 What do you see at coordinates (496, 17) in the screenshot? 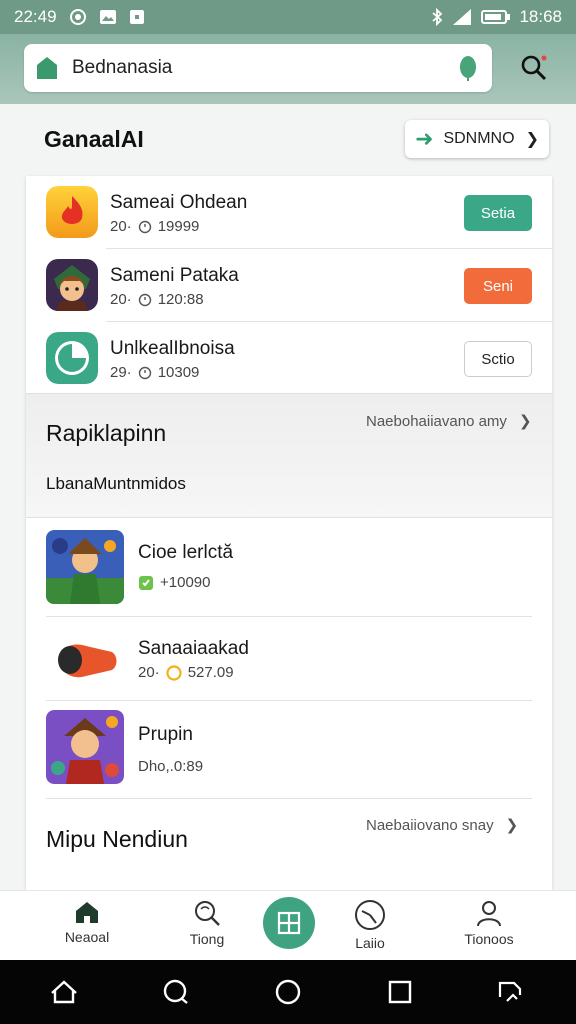
I see `battery-icon` at bounding box center [496, 17].